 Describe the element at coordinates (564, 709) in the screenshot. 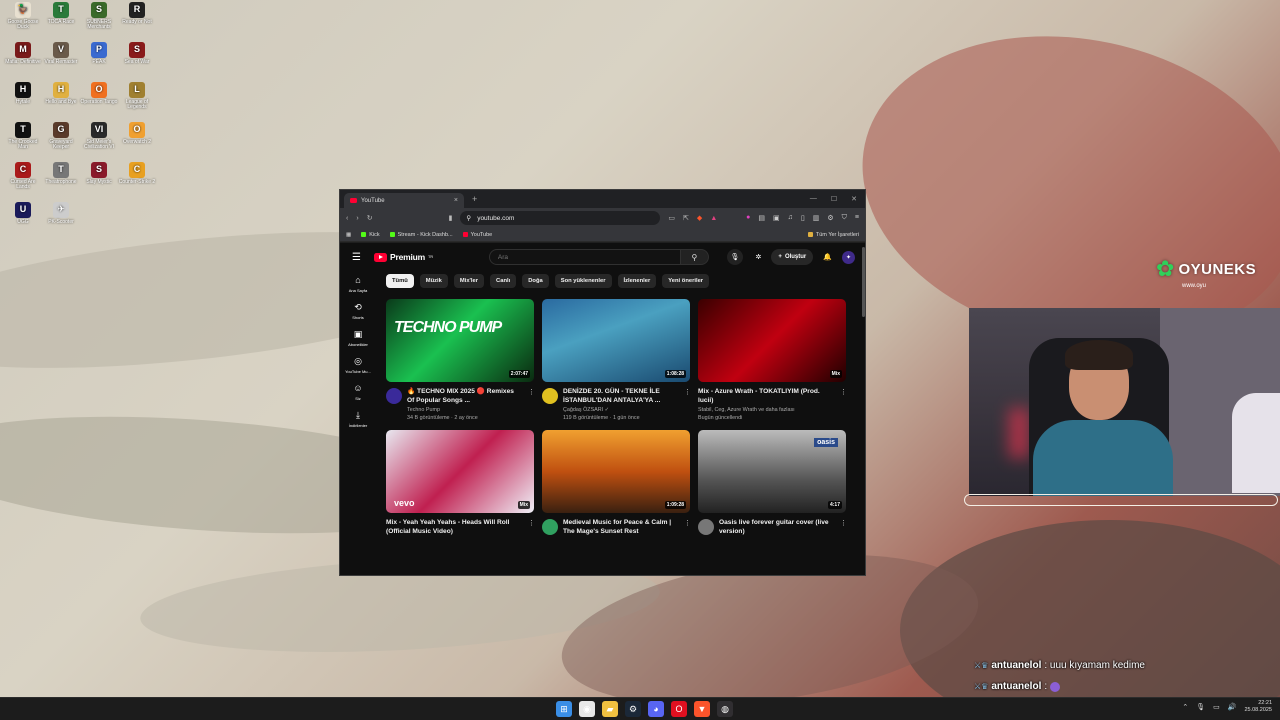

I see `windows-start-icon: ⊞` at that location.